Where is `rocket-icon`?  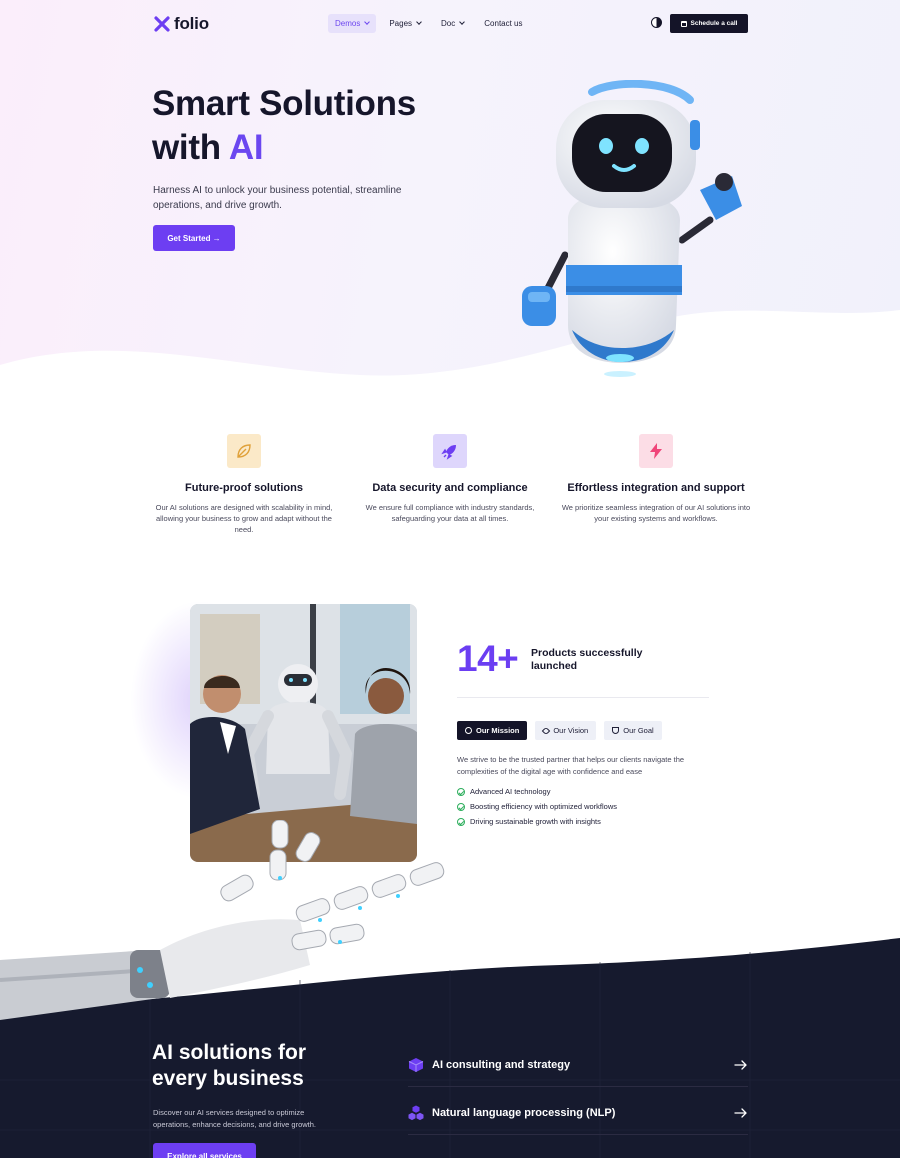 rocket-icon is located at coordinates (450, 451).